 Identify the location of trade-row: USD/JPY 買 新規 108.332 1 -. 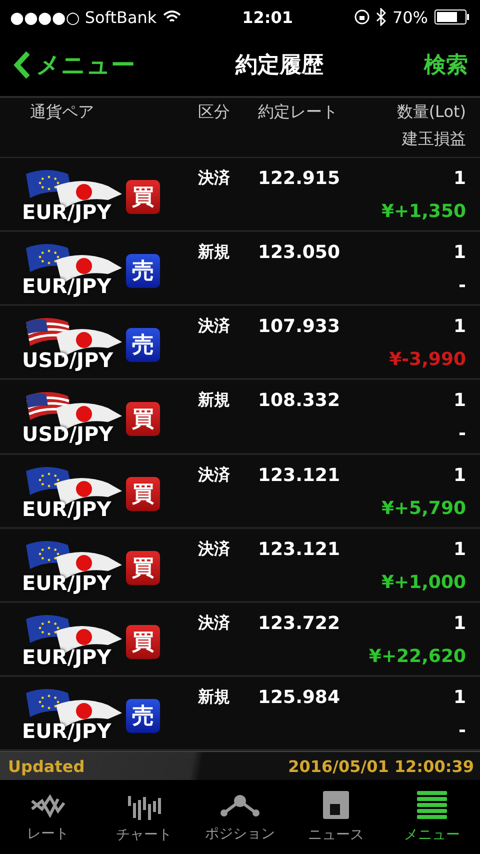
(240, 417).